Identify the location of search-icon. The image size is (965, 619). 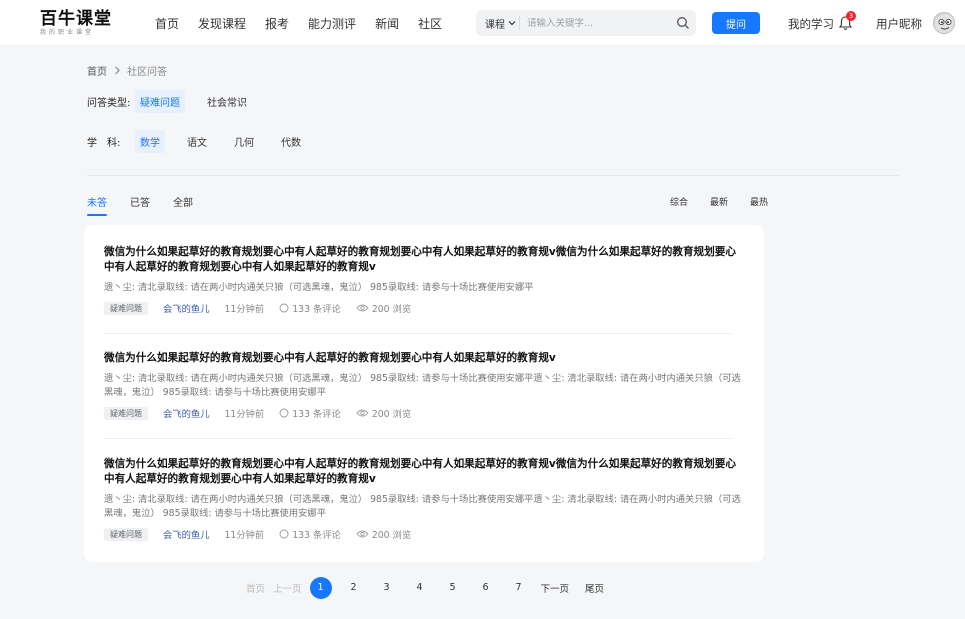
(683, 23).